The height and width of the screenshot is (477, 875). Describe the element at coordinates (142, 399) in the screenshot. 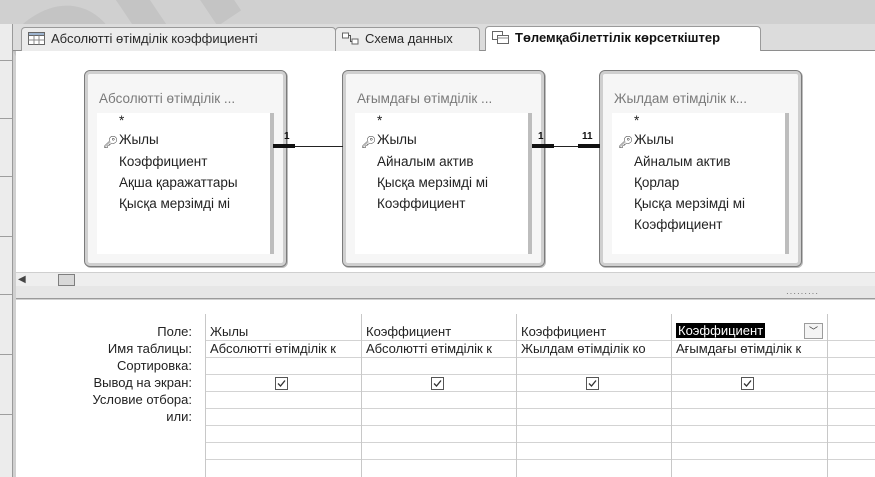

I see `row-label-criteria: Условие отбора:` at that location.